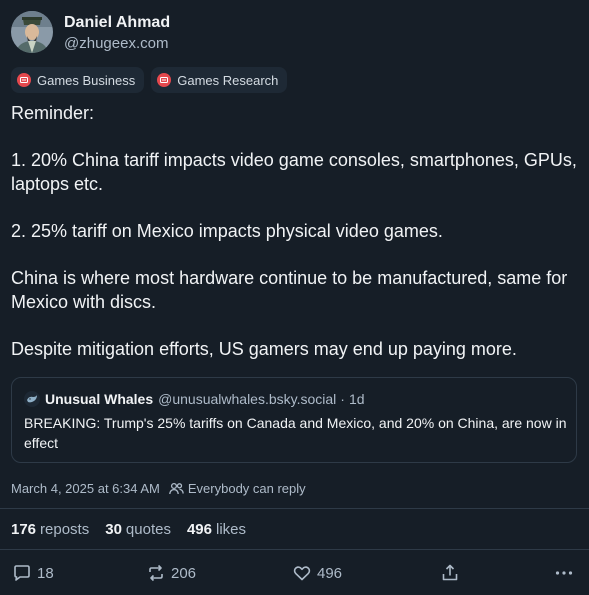  Describe the element at coordinates (53, 113) in the screenshot. I see `post-paragraph: Reminder:` at that location.